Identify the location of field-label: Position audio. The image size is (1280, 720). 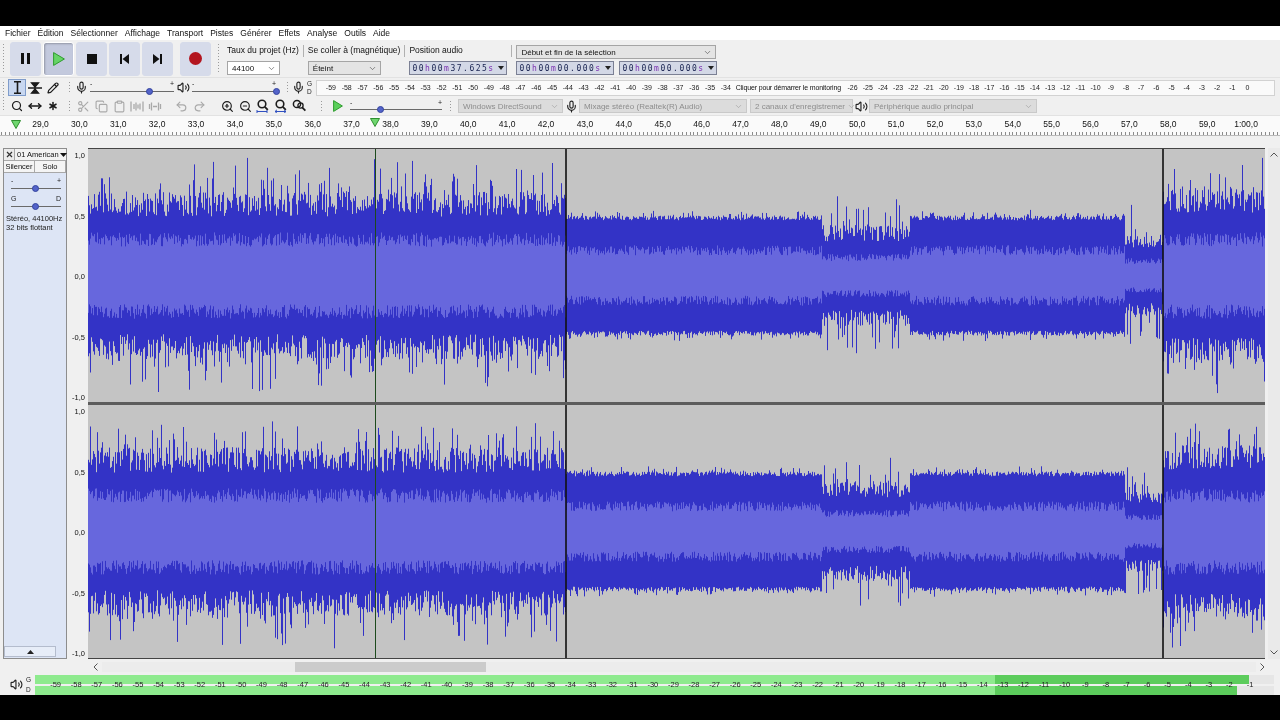
(436, 50).